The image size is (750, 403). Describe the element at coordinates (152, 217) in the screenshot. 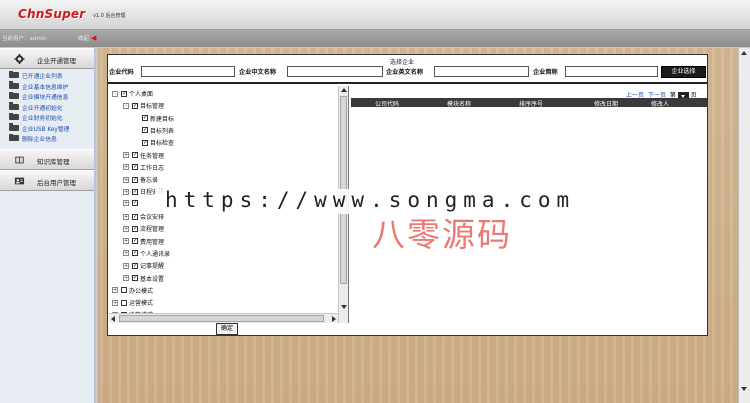

I see `tree-node-label: 会议安排` at that location.